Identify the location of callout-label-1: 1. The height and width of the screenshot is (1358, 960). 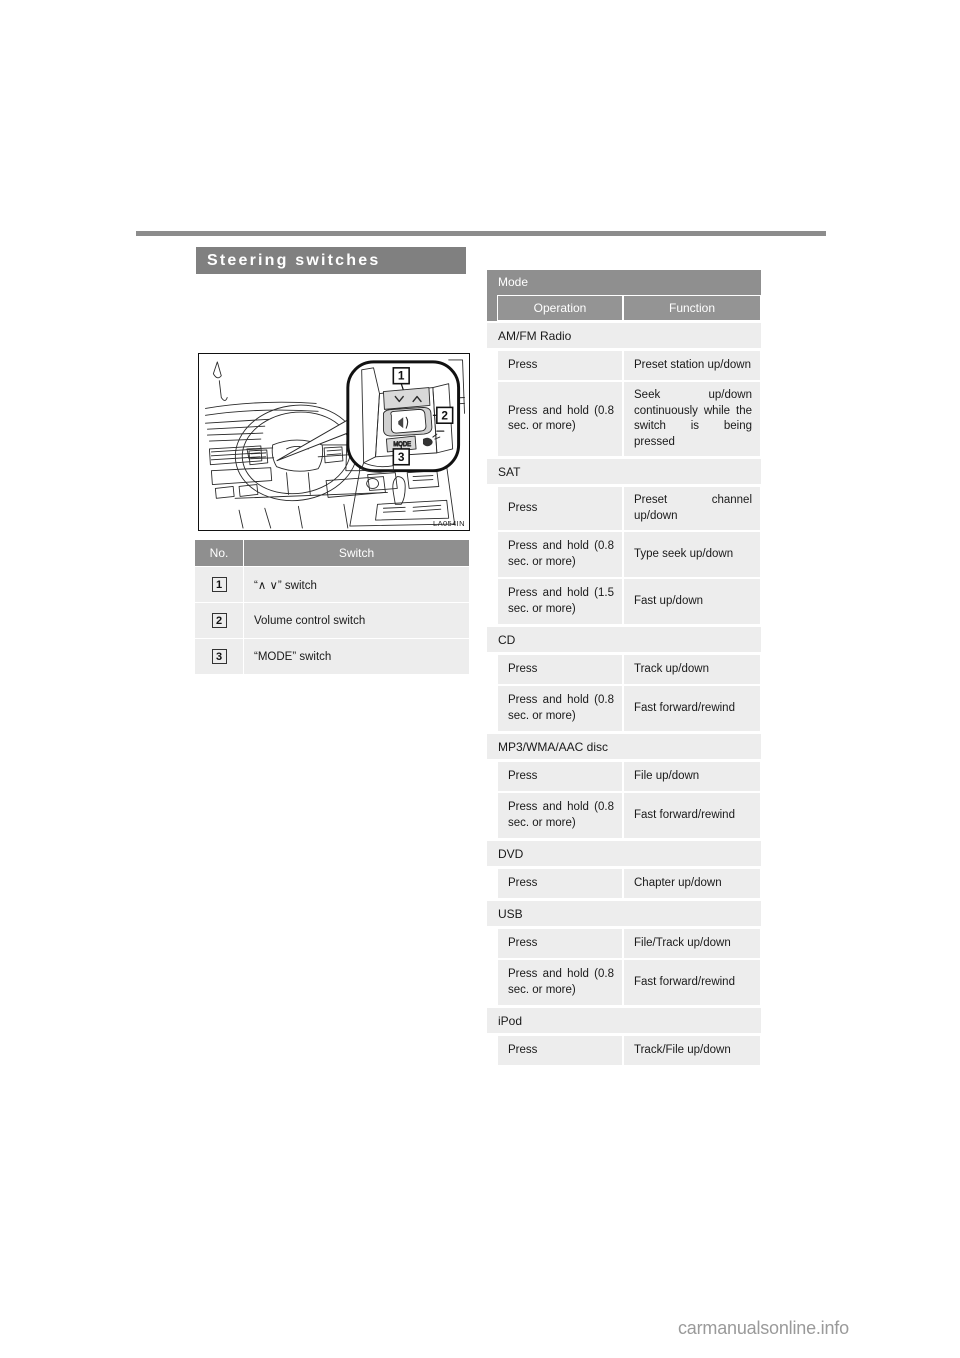
(401, 376).